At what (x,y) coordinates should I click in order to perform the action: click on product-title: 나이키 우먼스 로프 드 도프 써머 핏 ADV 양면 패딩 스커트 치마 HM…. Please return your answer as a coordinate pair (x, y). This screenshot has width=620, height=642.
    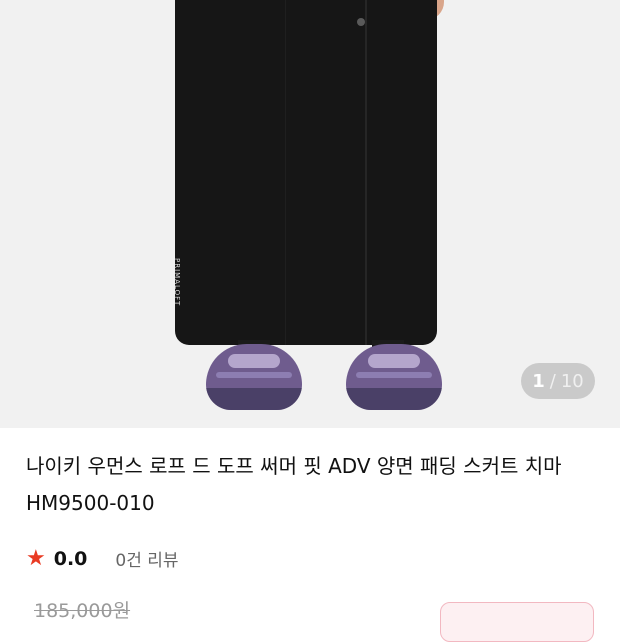
    Looking at the image, I should click on (294, 484).